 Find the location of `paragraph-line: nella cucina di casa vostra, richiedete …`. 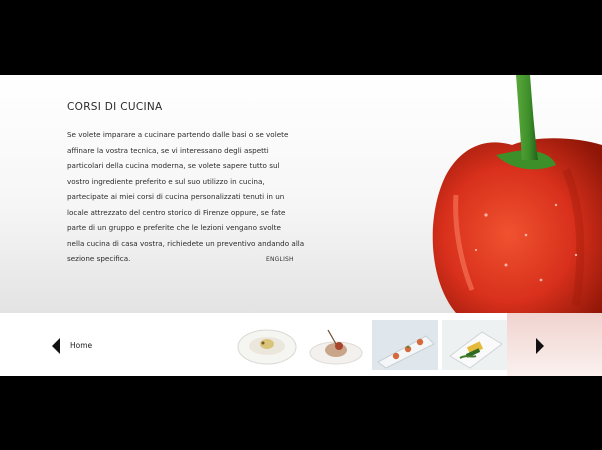

paragraph-line: nella cucina di casa vostra, richiedete … is located at coordinates (186, 243).